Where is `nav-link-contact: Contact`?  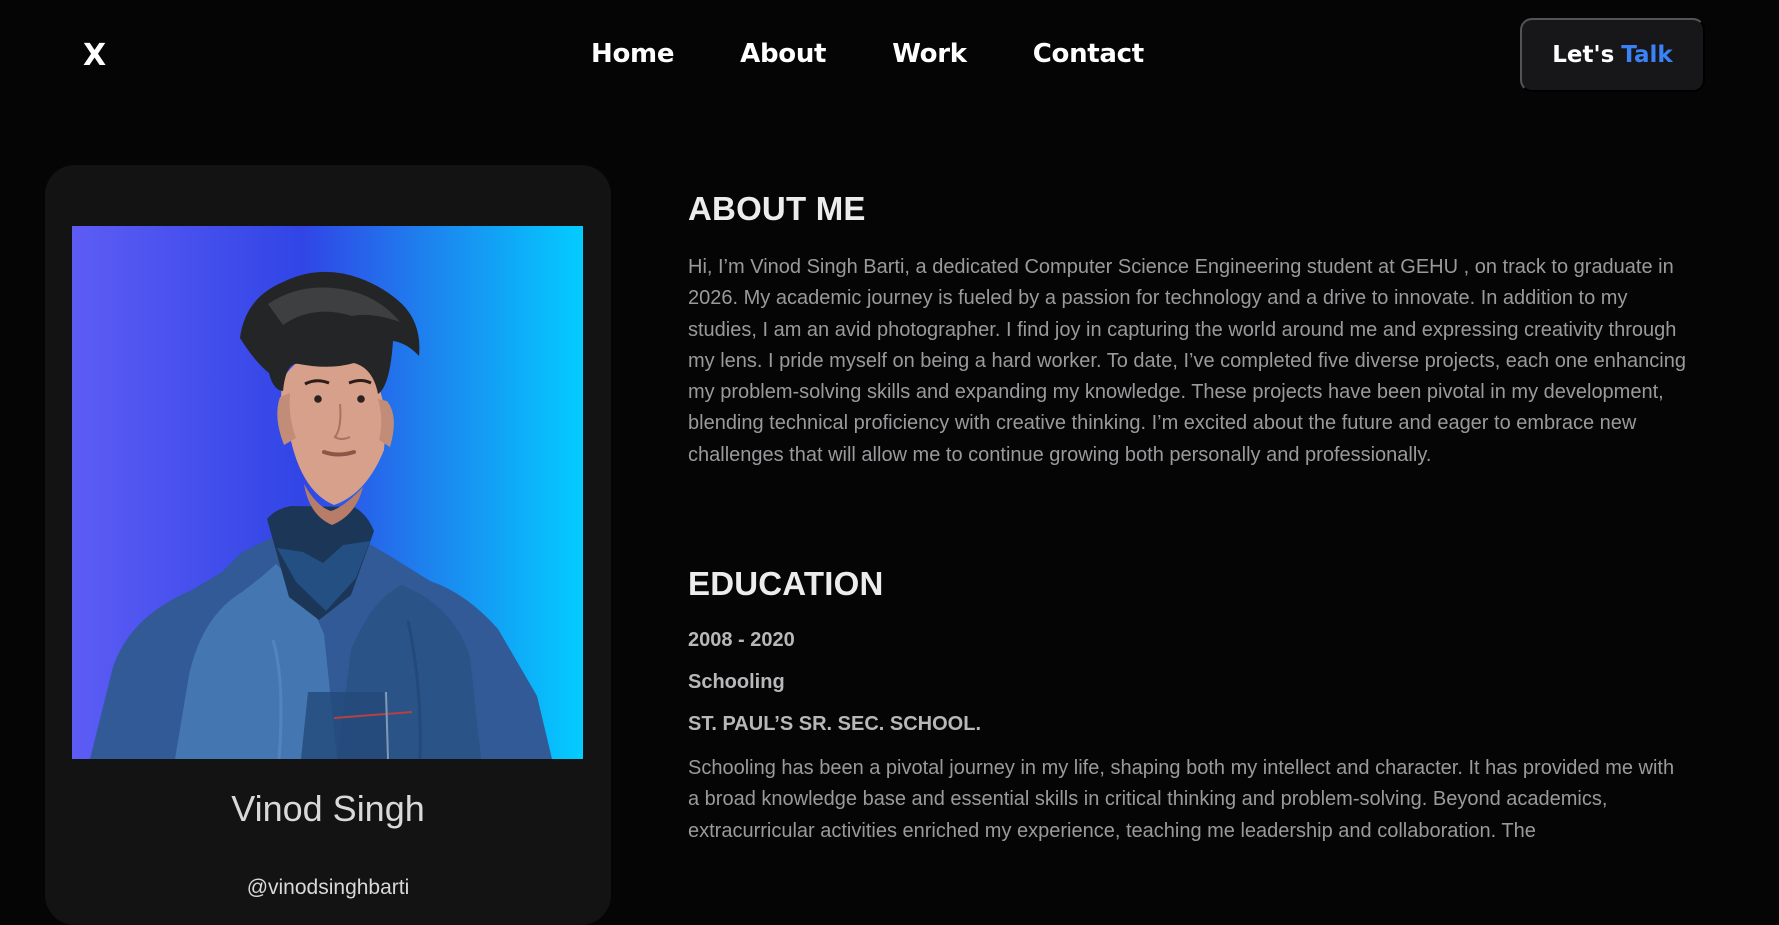
nav-link-contact: Contact is located at coordinates (1088, 54).